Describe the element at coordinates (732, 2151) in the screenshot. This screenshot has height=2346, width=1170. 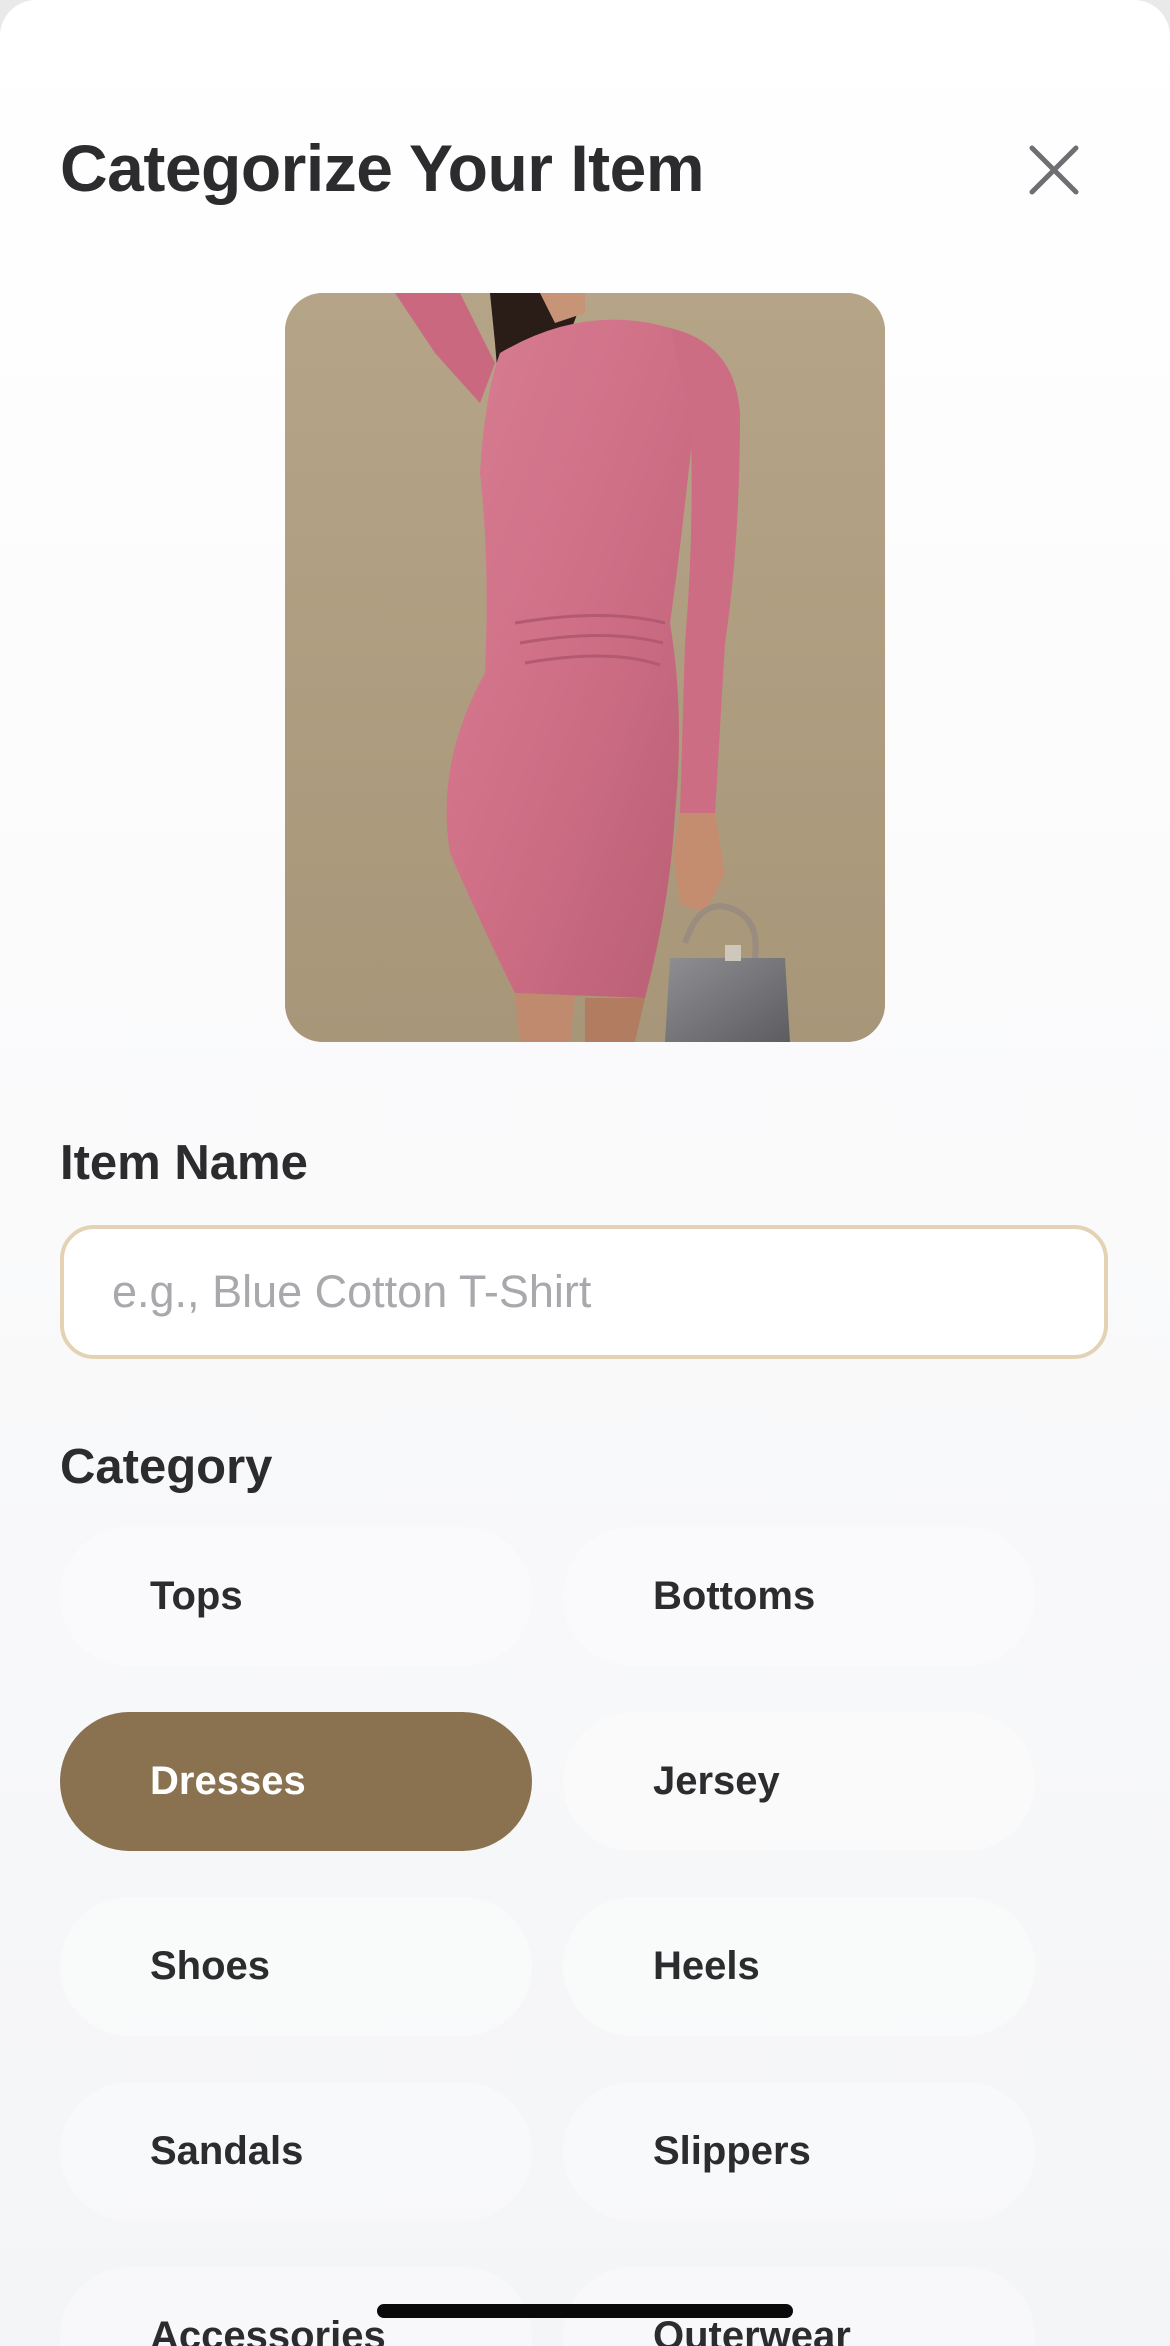
I see `category-option-label: Slippers` at that location.